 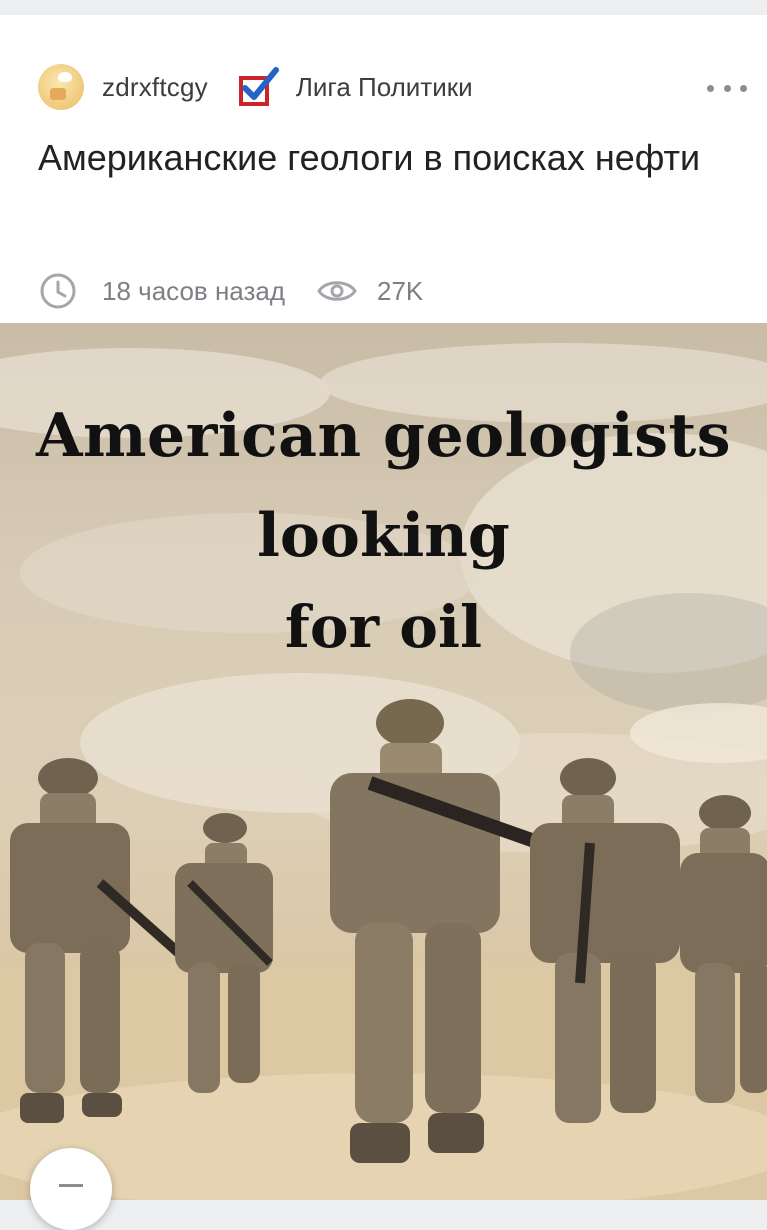 What do you see at coordinates (155, 87) in the screenshot?
I see `author-name: zdrxftcgy` at bounding box center [155, 87].